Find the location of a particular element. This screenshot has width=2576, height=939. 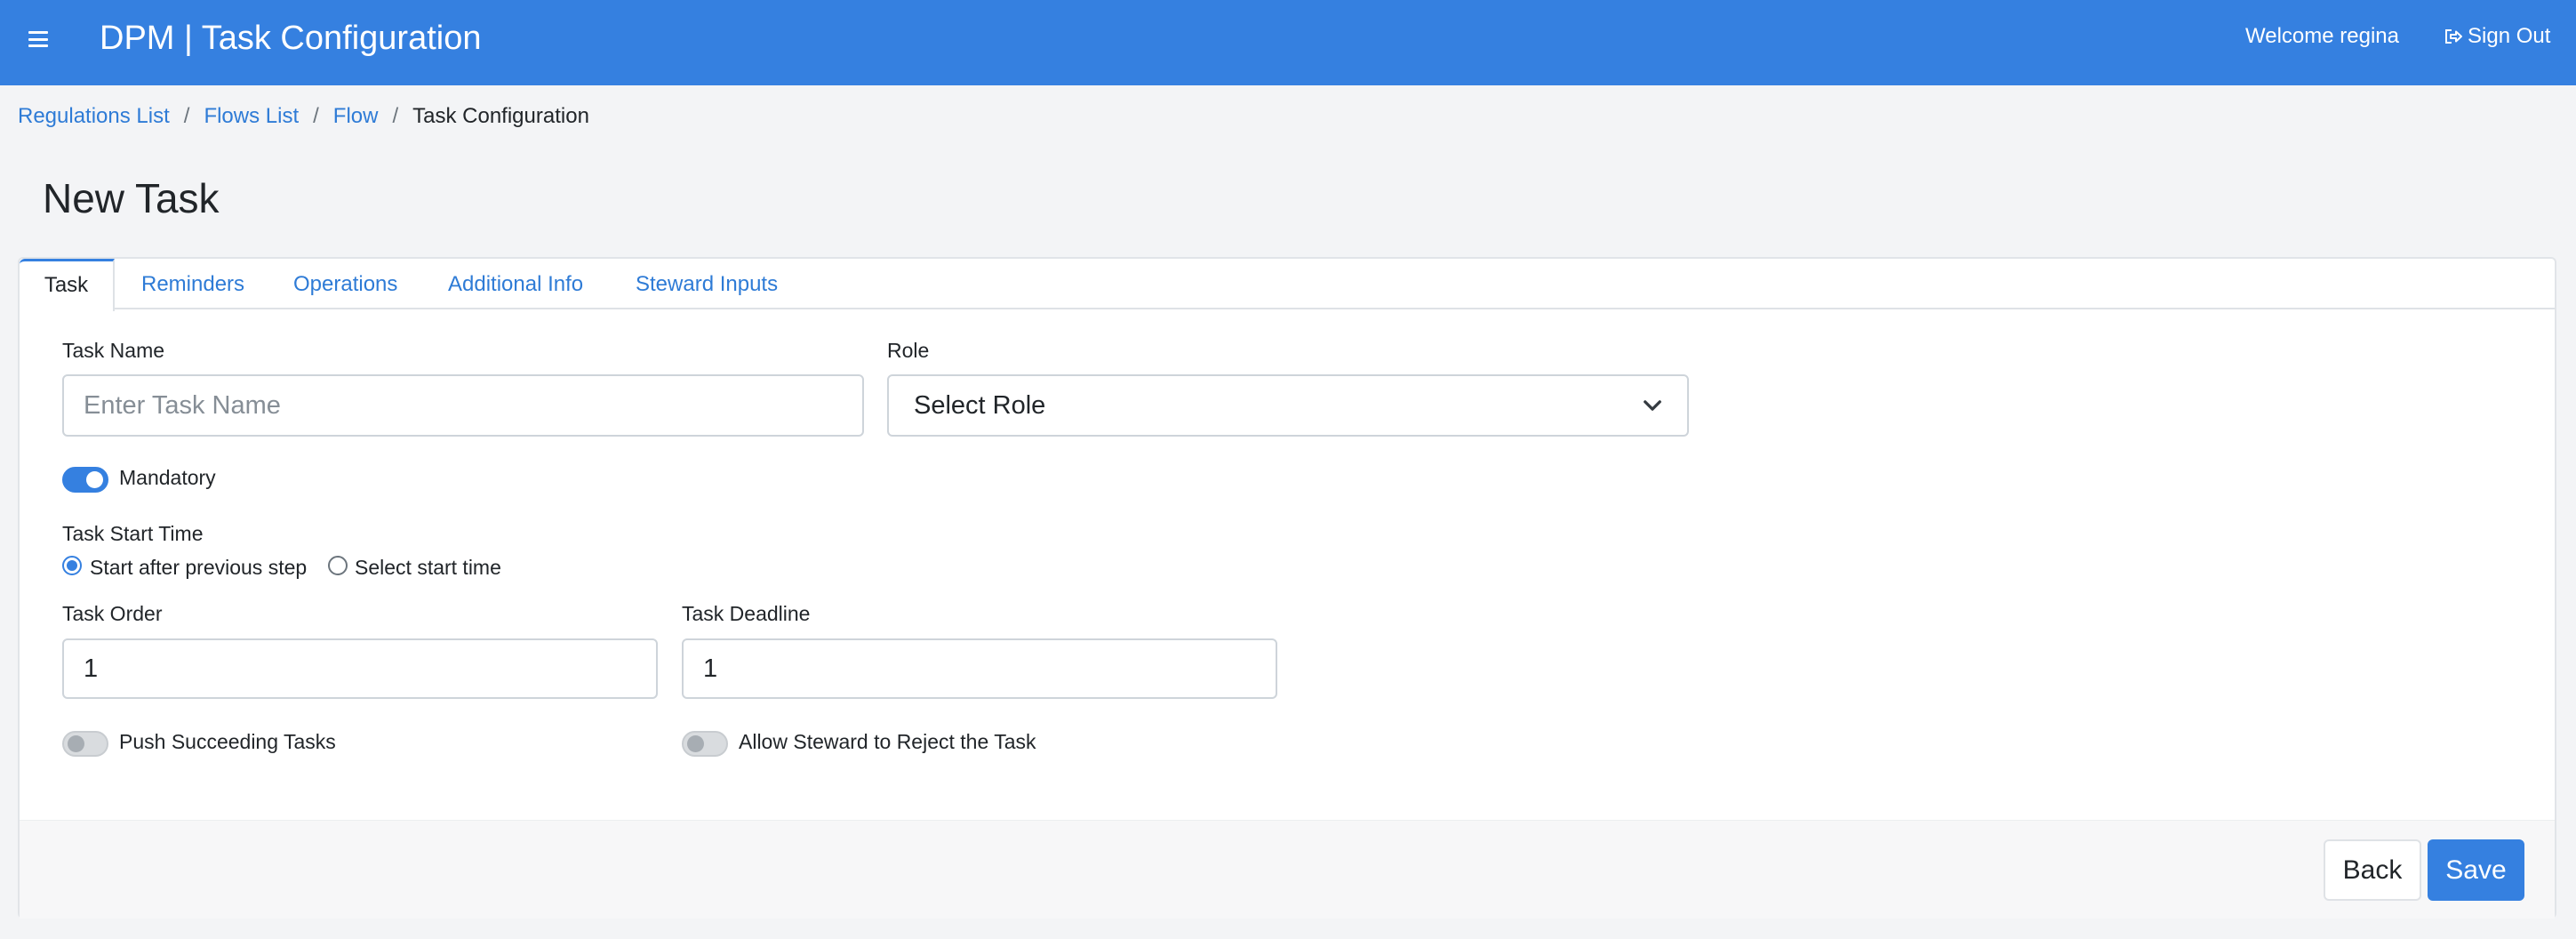

role-label: Role is located at coordinates (908, 350).